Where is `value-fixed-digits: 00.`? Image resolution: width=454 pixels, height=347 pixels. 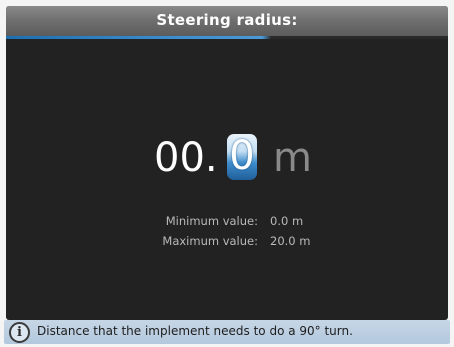
value-fixed-digits: 00. is located at coordinates (186, 158).